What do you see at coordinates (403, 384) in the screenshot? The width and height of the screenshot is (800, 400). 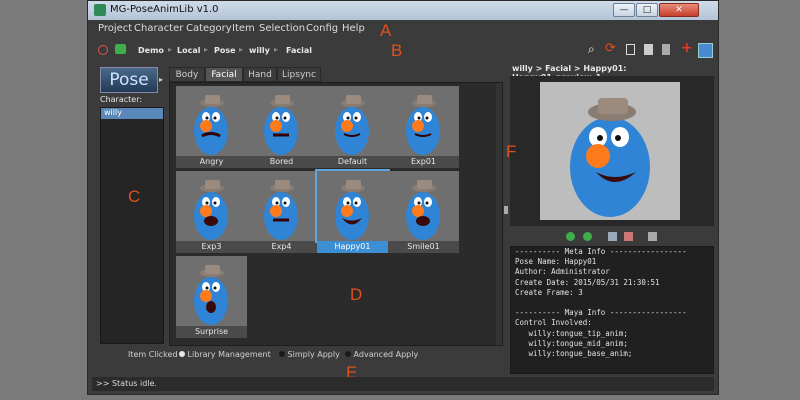 I see `status-bar: >> Status idle.` at bounding box center [403, 384].